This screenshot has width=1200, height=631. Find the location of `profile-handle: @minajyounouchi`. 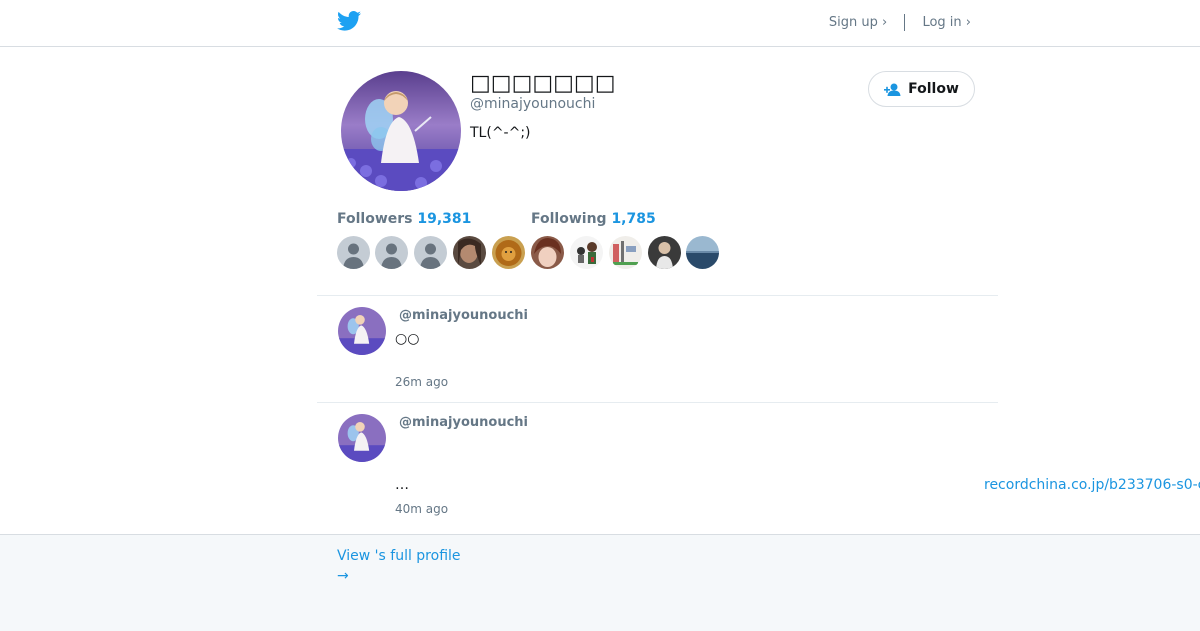

profile-handle: @minajyounouchi is located at coordinates (533, 104).